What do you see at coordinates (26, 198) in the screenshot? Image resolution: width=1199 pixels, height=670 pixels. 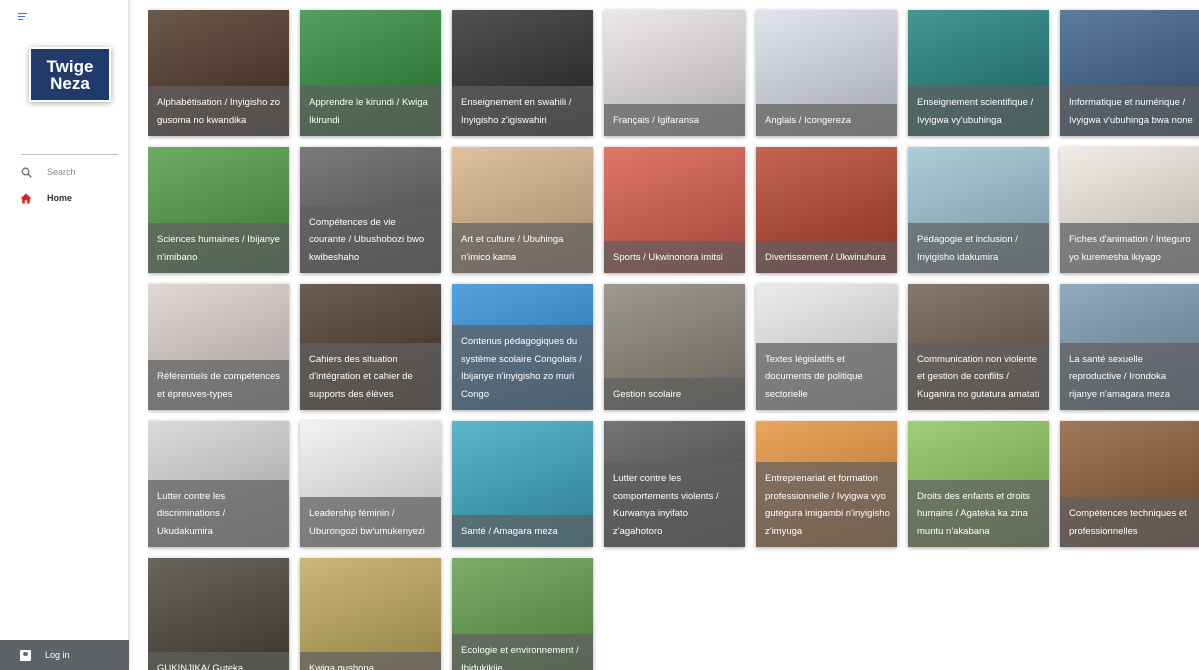 I see `home-icon` at bounding box center [26, 198].